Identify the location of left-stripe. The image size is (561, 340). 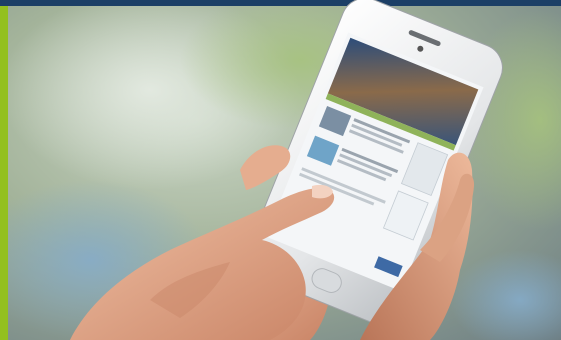
(4, 173).